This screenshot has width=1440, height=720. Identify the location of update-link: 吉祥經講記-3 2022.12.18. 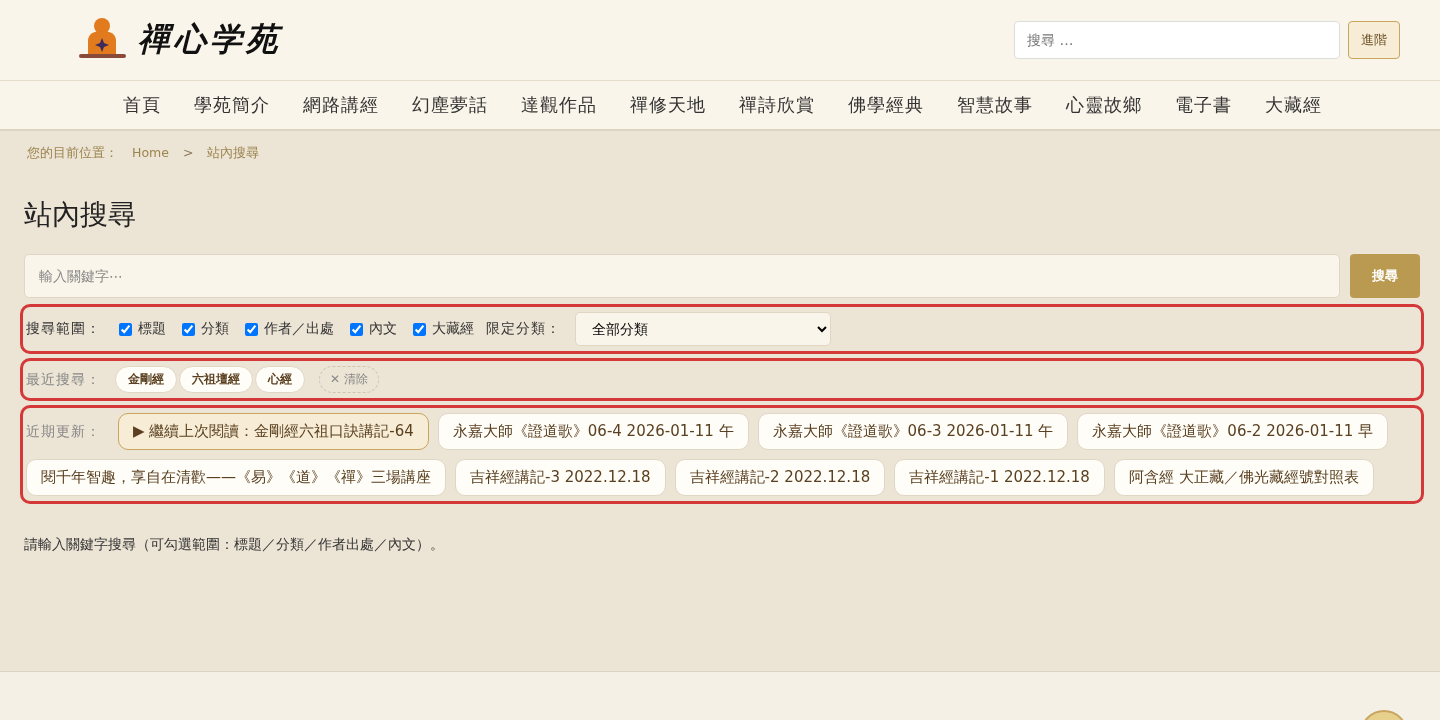
(560, 477).